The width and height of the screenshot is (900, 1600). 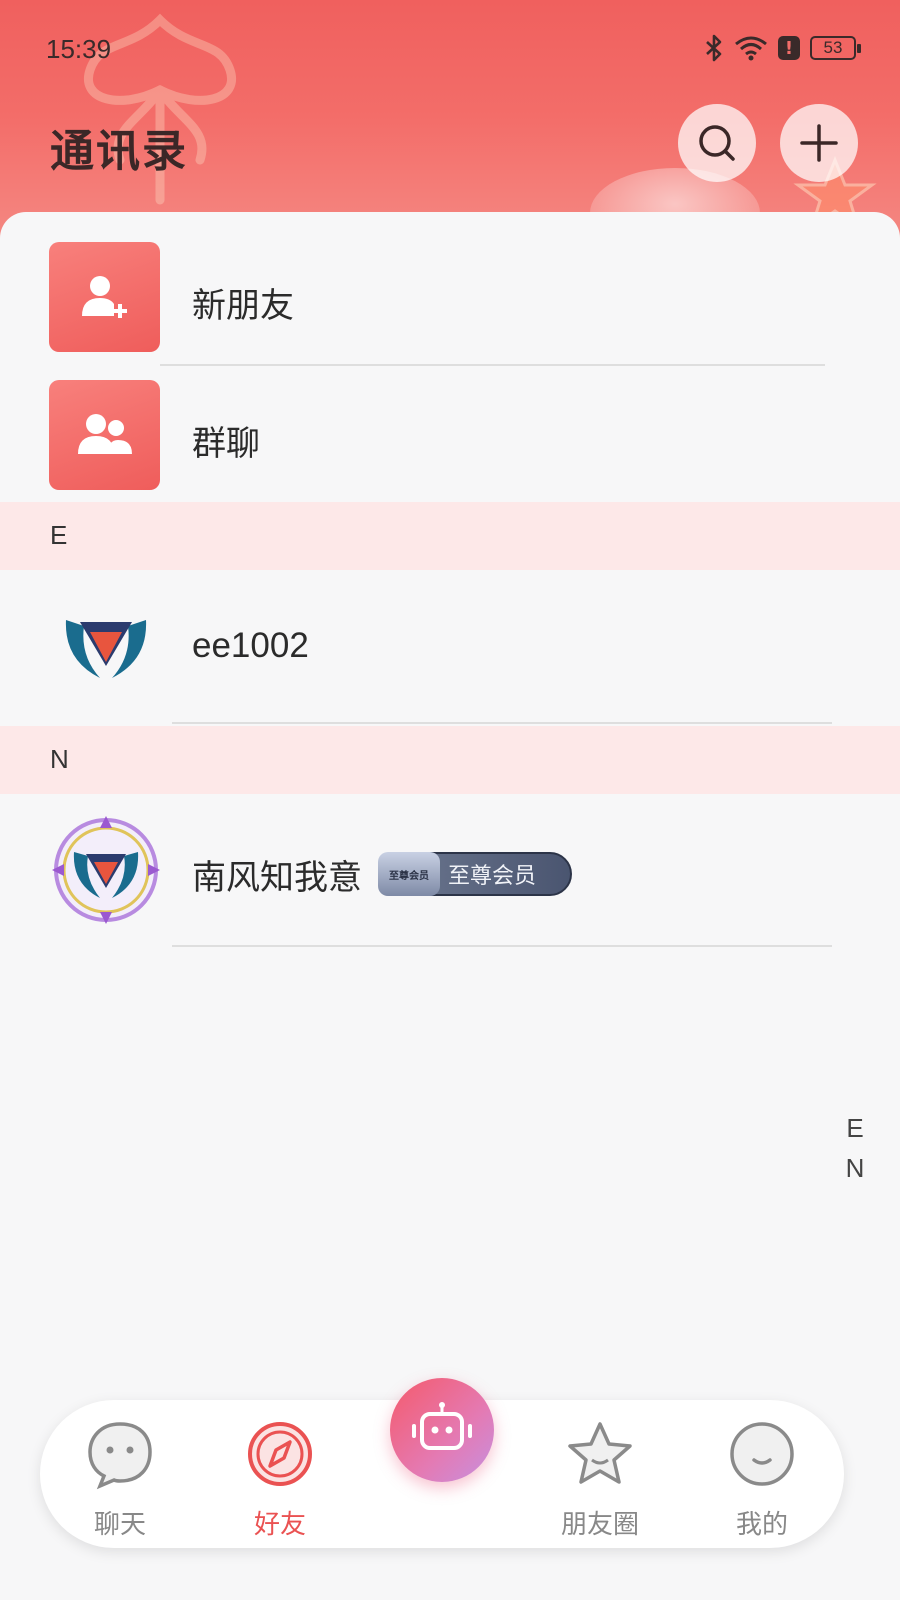 I want to click on vip-emblem-icon: 至尊会员, so click(x=409, y=874).